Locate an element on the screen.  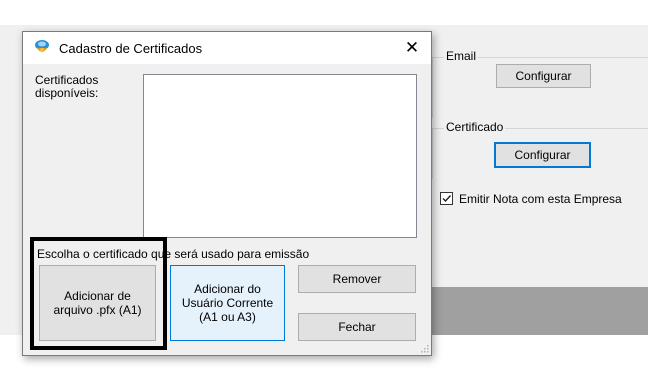
close-button: Fechar is located at coordinates (357, 327).